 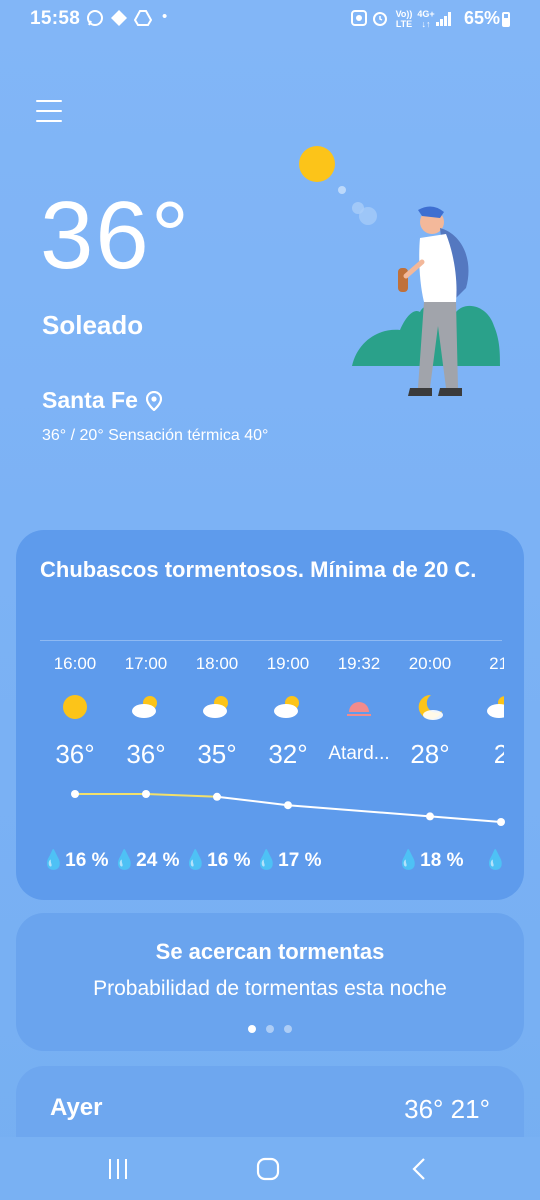 I want to click on divider, so click(x=271, y=640).